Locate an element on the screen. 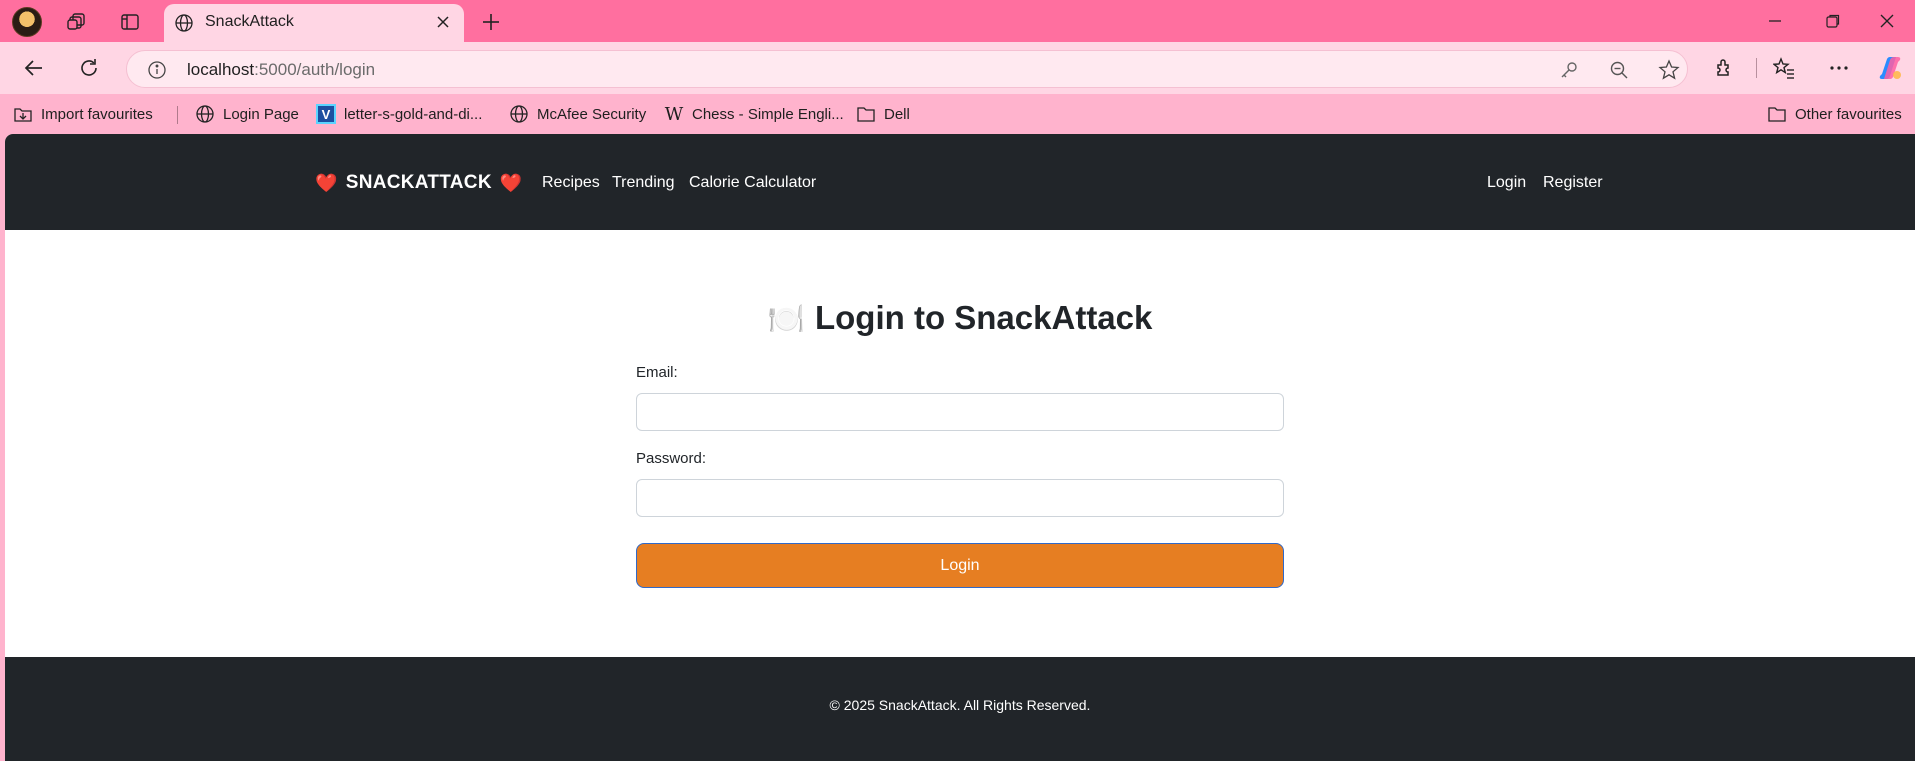 This screenshot has width=1915, height=761. bookmark-import-favourites: Import favourites is located at coordinates (83, 114).